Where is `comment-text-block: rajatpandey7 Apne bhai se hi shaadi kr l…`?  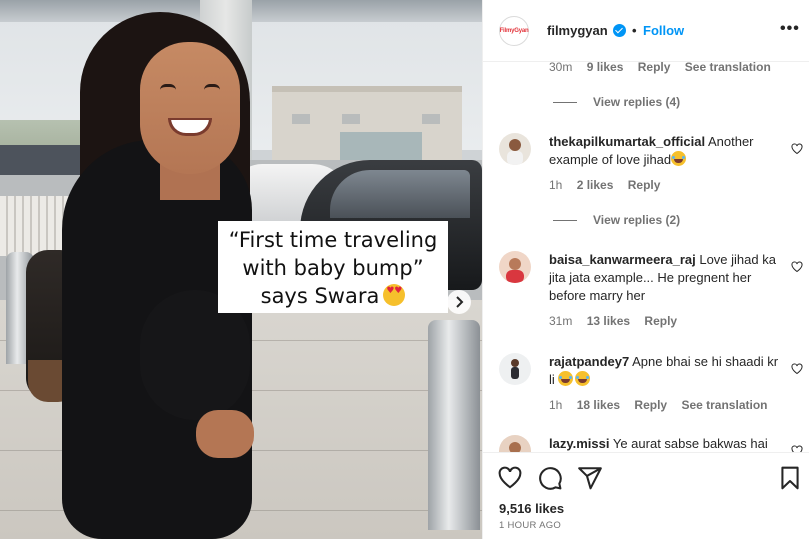 comment-text-block: rajatpandey7 Apne bhai se hi shaadi kr l… is located at coordinates (665, 371).